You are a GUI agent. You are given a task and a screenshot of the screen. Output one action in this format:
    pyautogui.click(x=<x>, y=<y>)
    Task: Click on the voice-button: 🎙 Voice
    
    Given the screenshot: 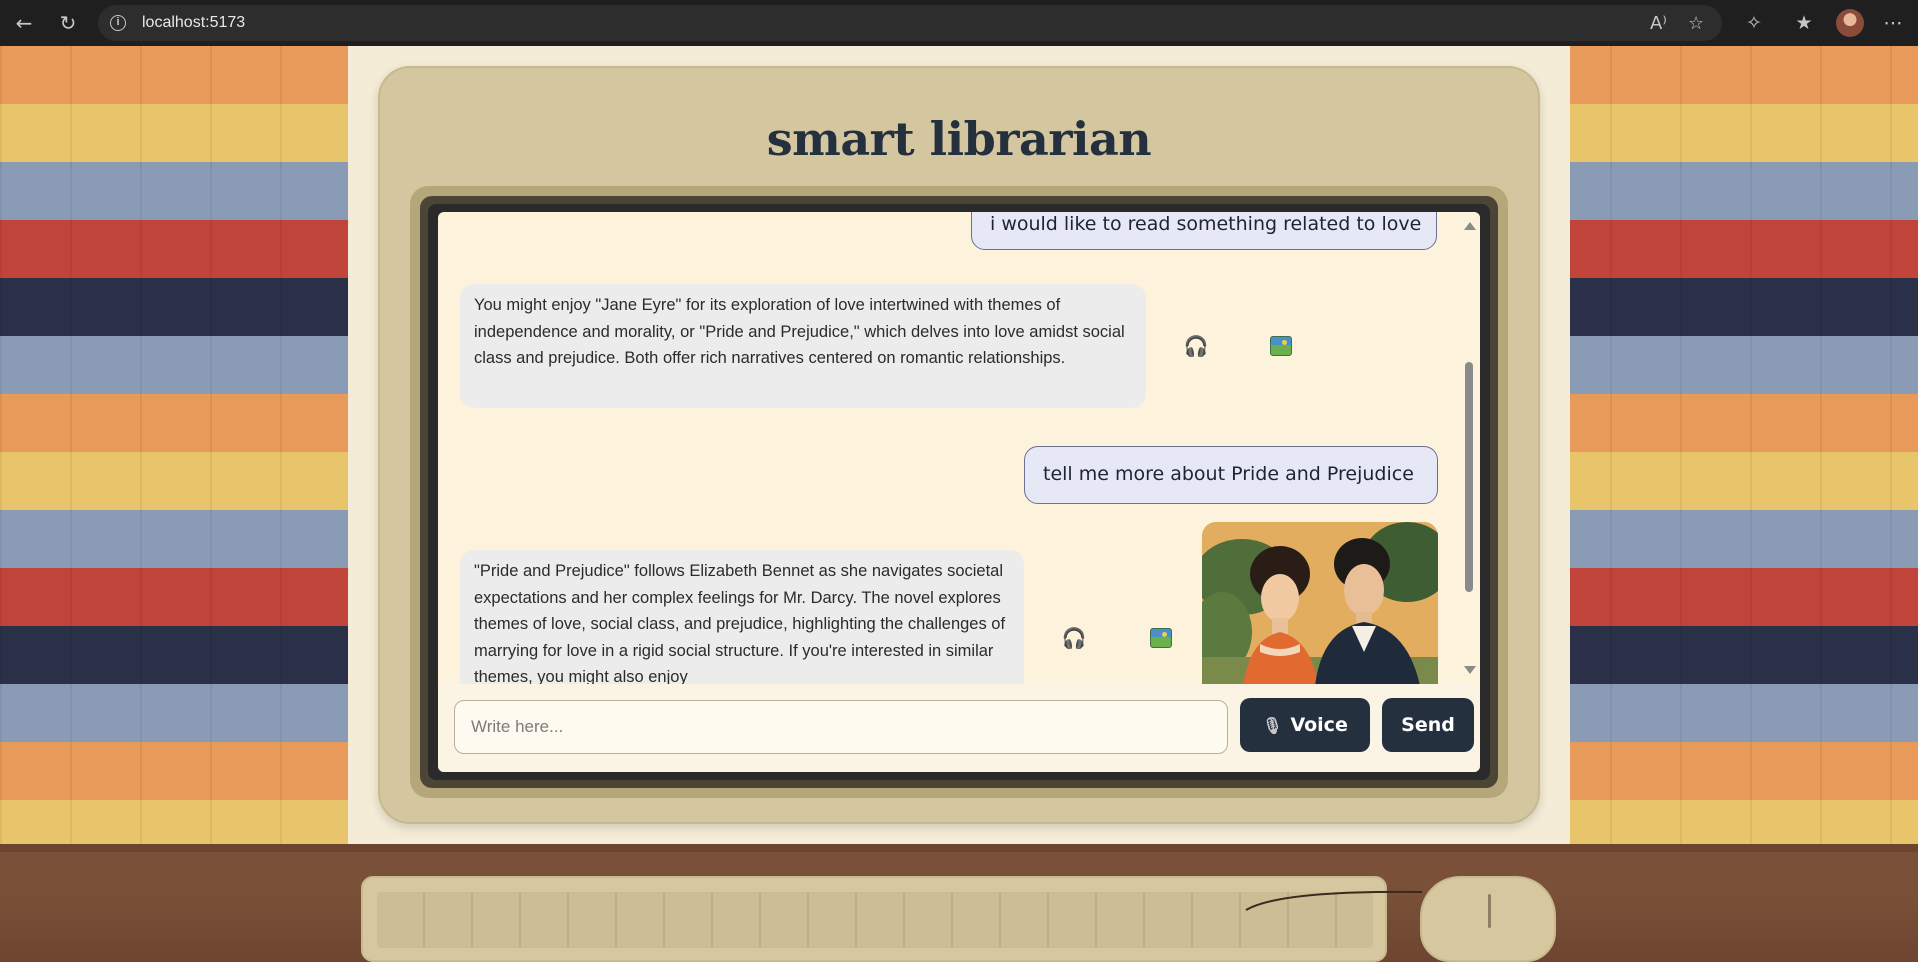 What is the action you would take?
    pyautogui.click(x=1305, y=725)
    